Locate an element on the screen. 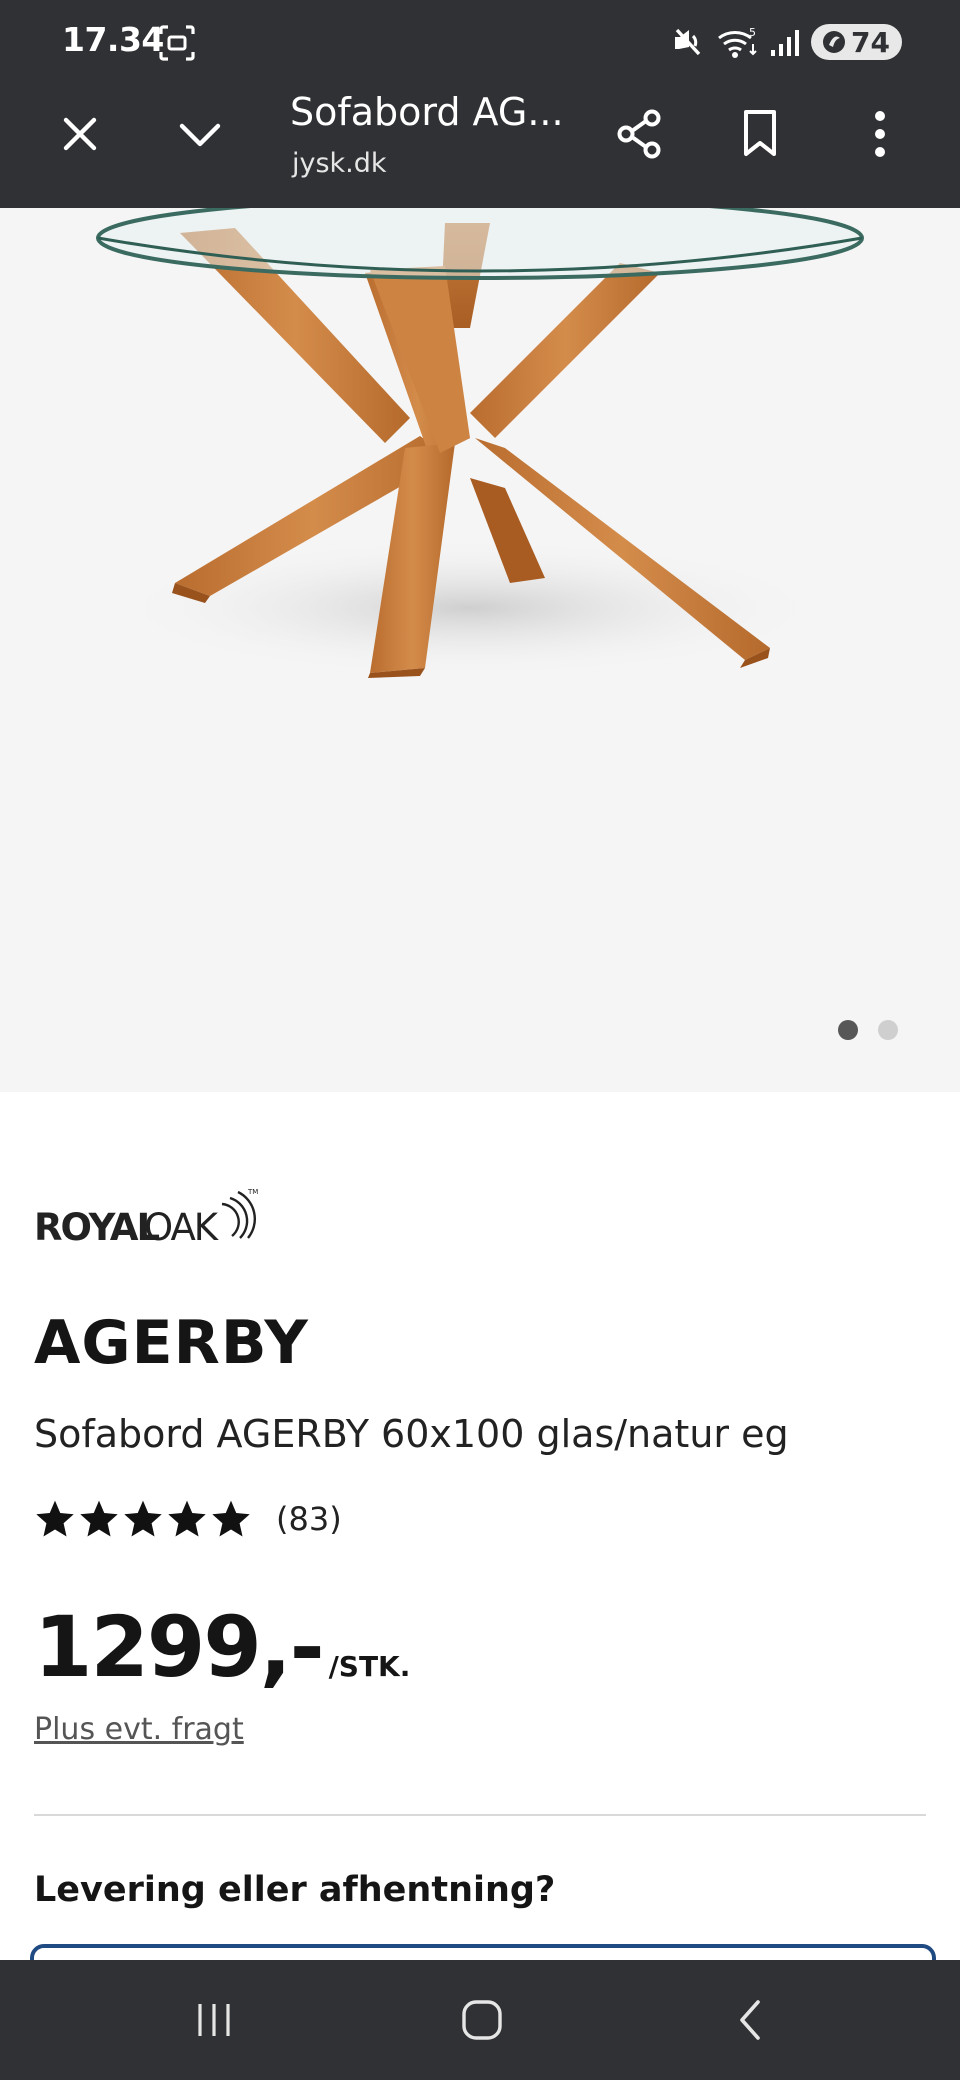  share-button is located at coordinates (640, 134).